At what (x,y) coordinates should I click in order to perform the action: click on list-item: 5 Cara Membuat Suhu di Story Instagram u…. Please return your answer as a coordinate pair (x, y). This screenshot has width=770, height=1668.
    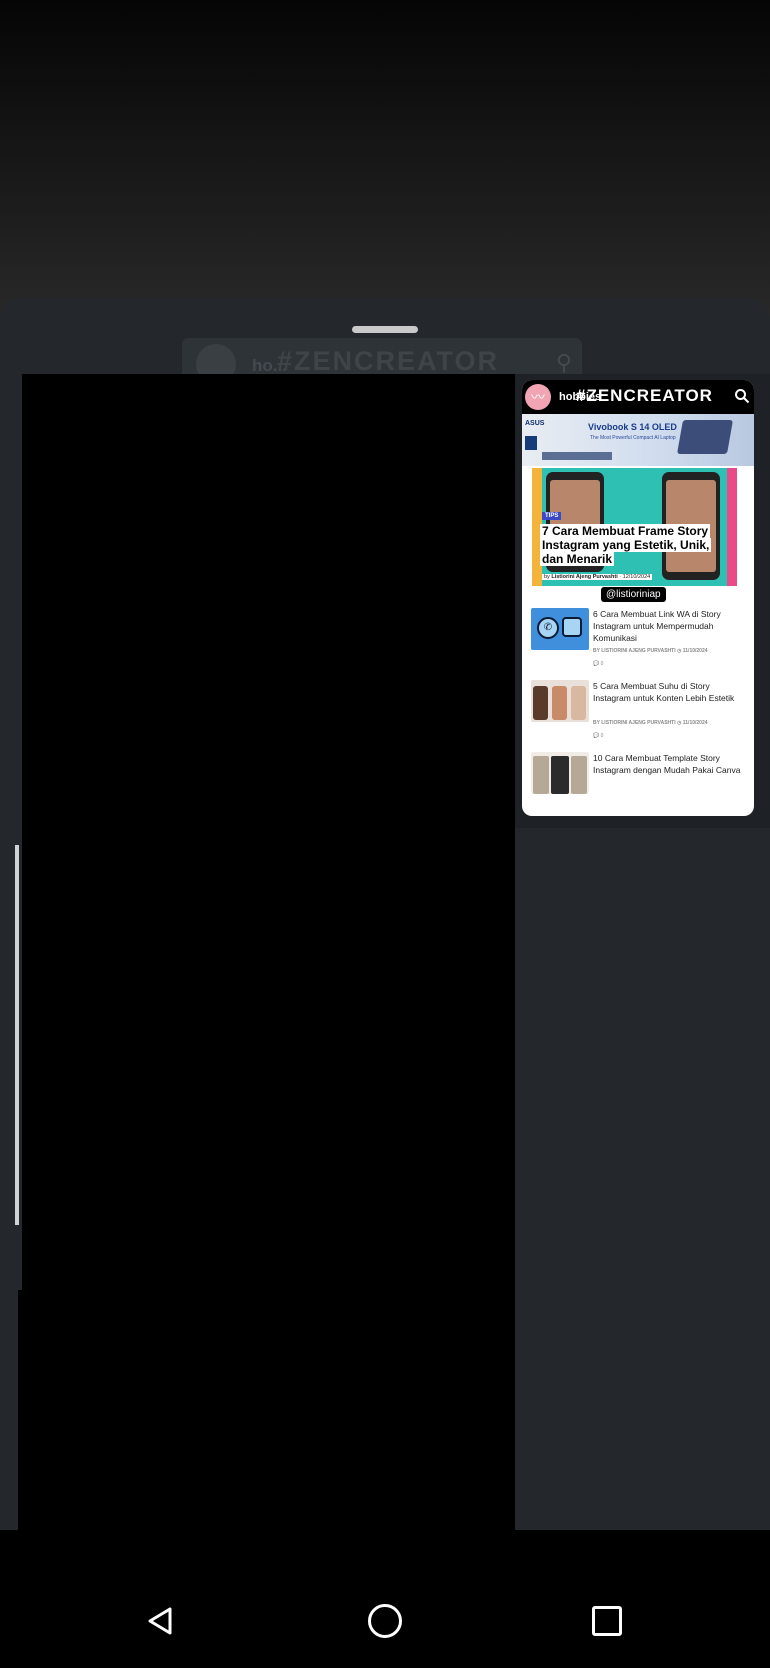
    Looking at the image, I should click on (640, 716).